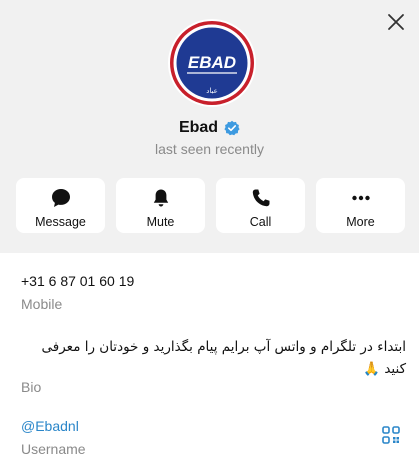 The image size is (419, 466). What do you see at coordinates (61, 198) in the screenshot?
I see `chat-bubble-icon` at bounding box center [61, 198].